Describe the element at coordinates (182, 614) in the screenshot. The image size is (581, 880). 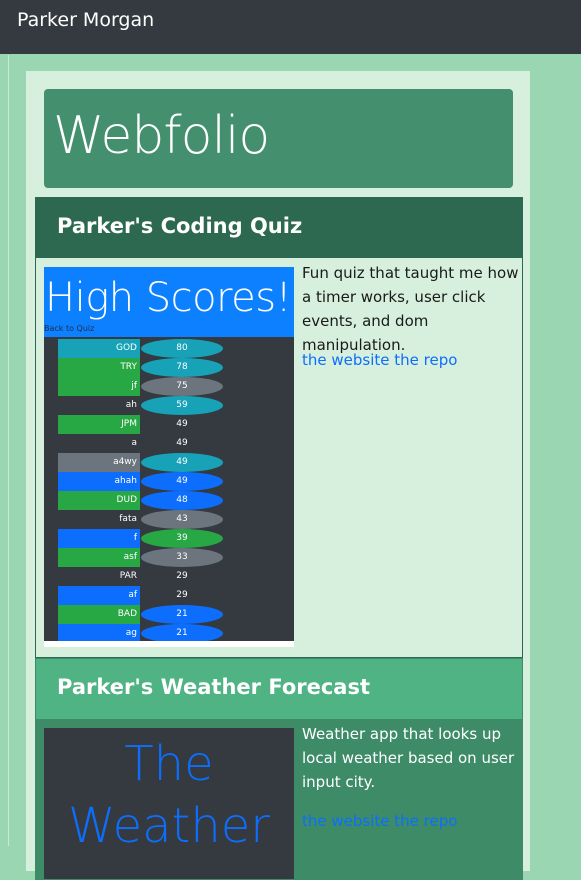
I see `score-value: 21` at that location.